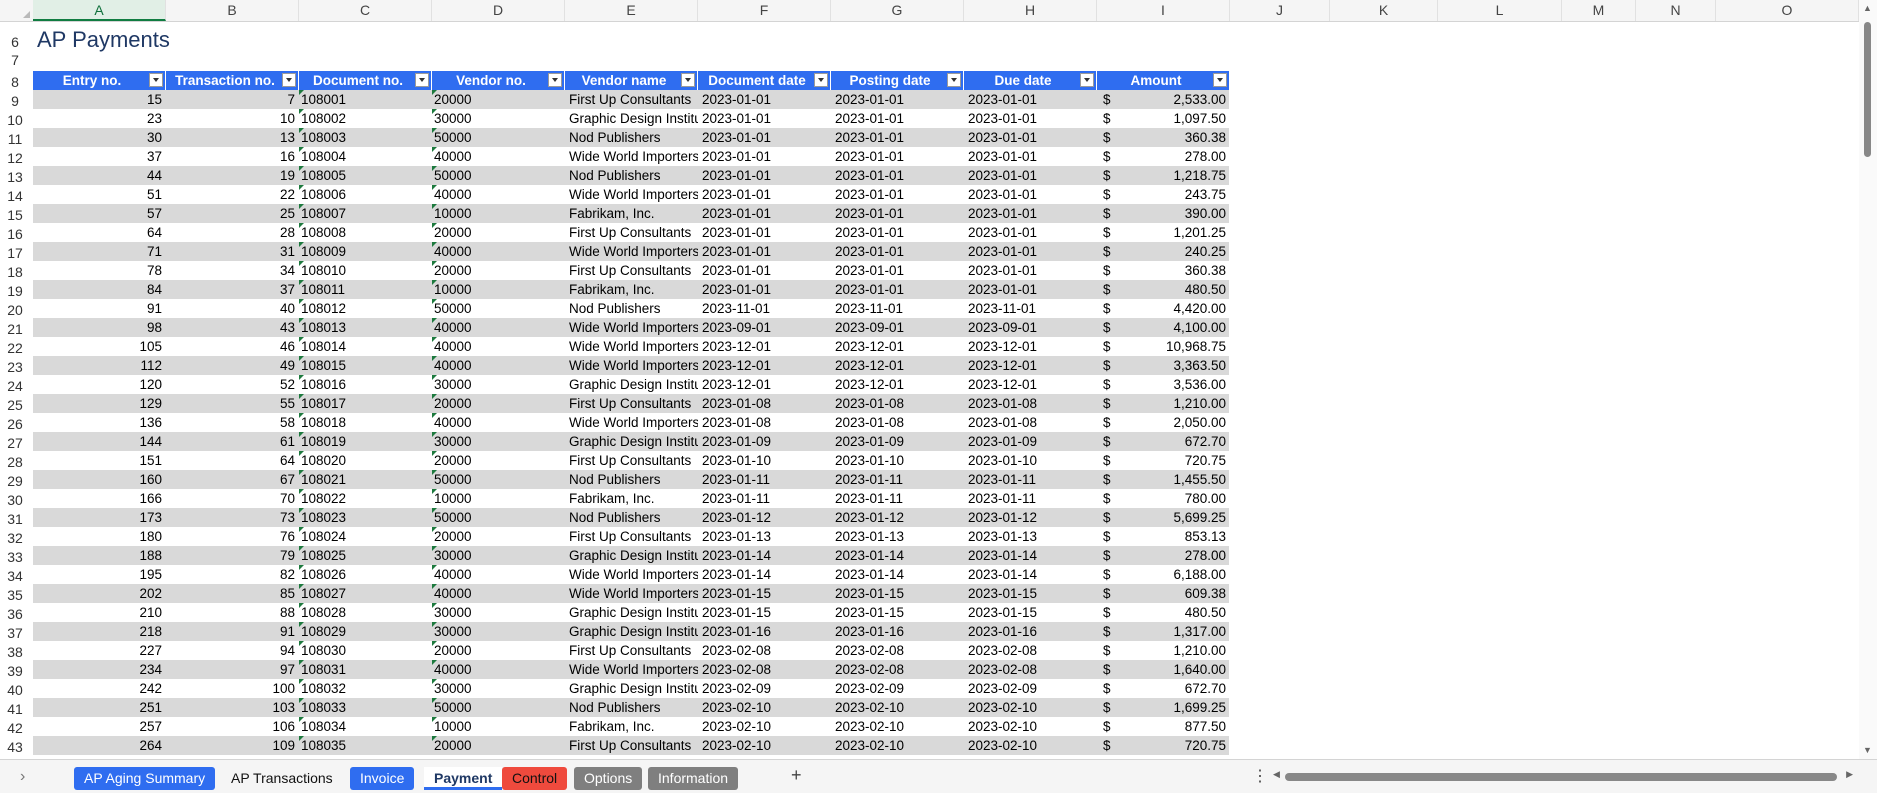  Describe the element at coordinates (535, 778) in the screenshot. I see `sheet-tab-control: Control` at that location.